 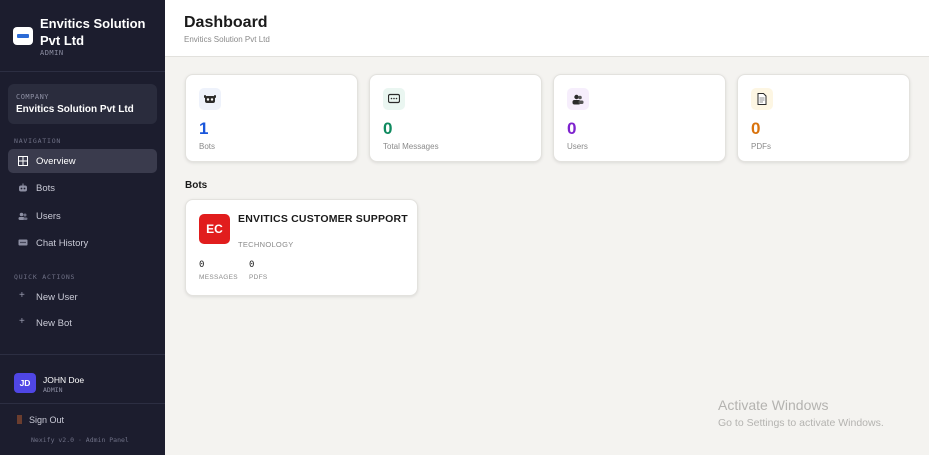 What do you see at coordinates (46, 188) in the screenshot?
I see `sidebar-item-label: Bots` at bounding box center [46, 188].